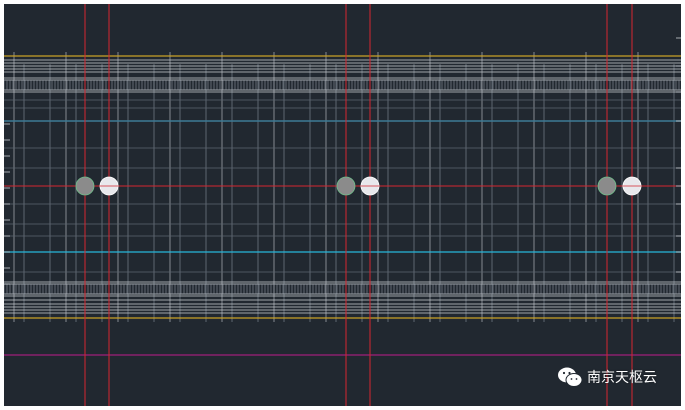 This screenshot has width=685, height=410. Describe the element at coordinates (570, 377) in the screenshot. I see `wechat-icon` at that location.